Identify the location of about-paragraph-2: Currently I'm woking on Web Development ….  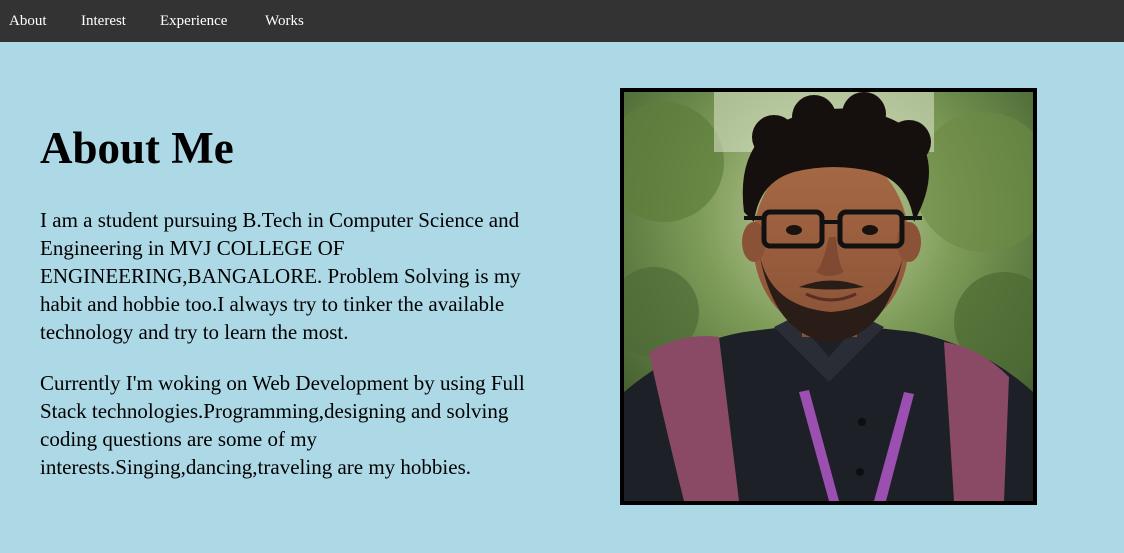
(282, 425).